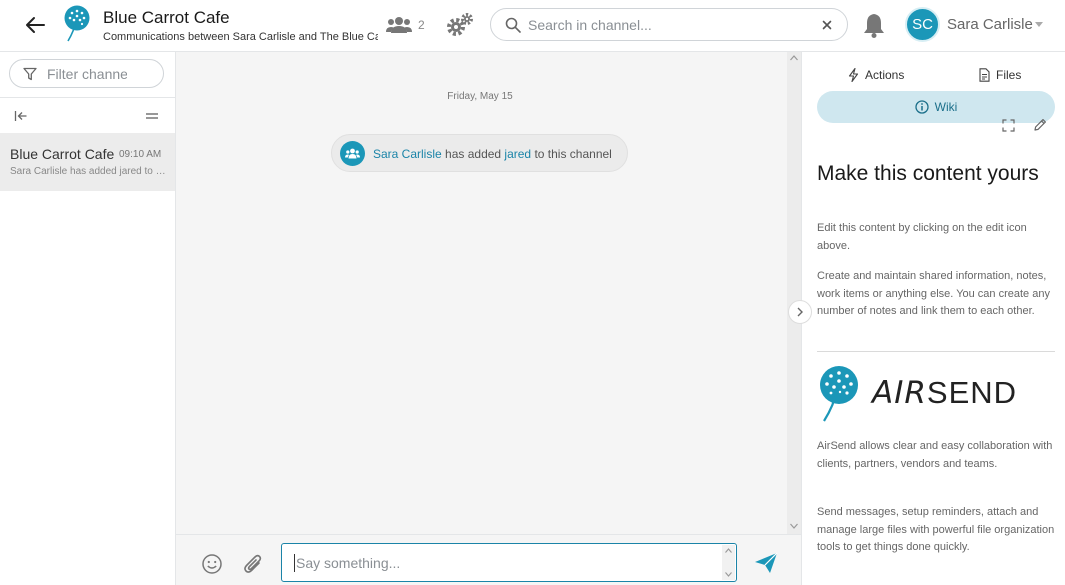  I want to click on airsend-wordmark: AIRSEND, so click(944, 393).